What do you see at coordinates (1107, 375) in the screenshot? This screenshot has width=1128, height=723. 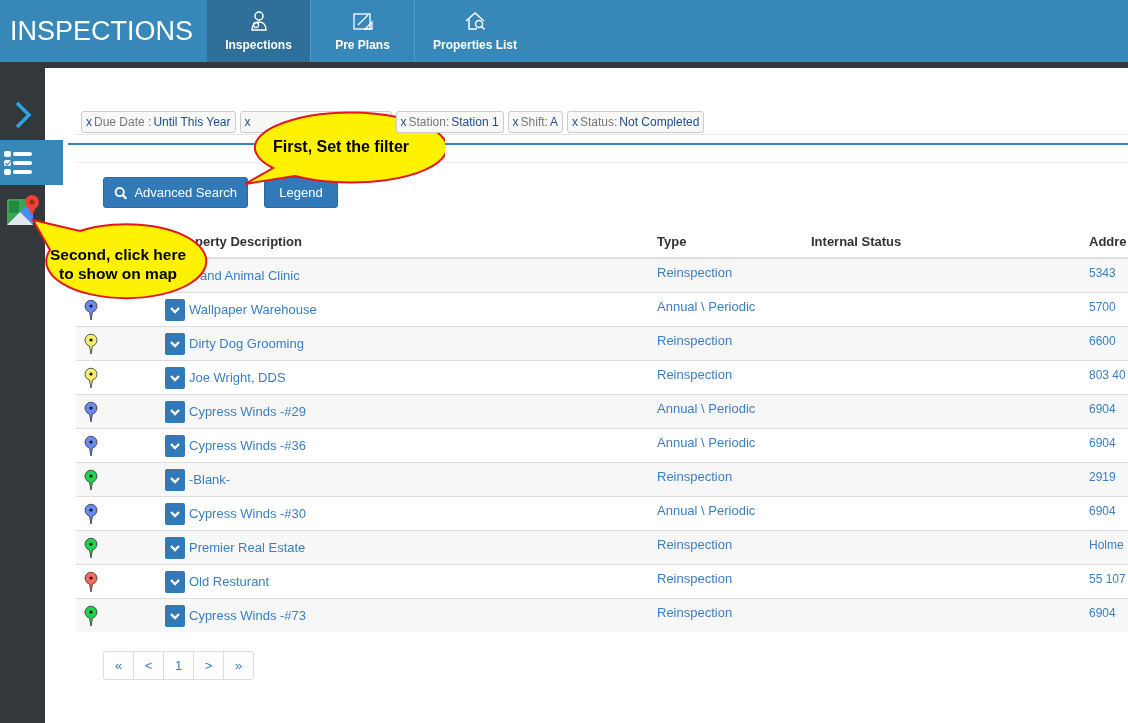 I see `address-link: 803 40` at bounding box center [1107, 375].